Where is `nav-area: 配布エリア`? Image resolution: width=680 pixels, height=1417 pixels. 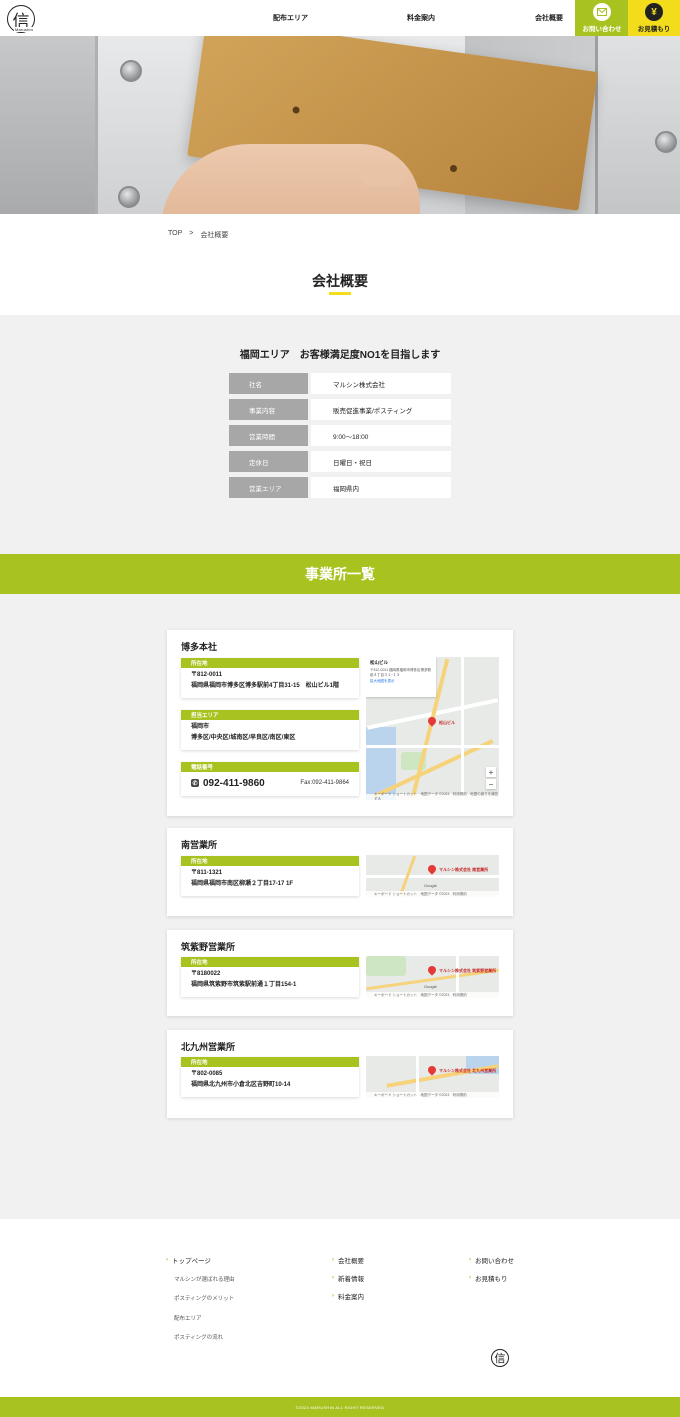 nav-area: 配布エリア is located at coordinates (290, 18).